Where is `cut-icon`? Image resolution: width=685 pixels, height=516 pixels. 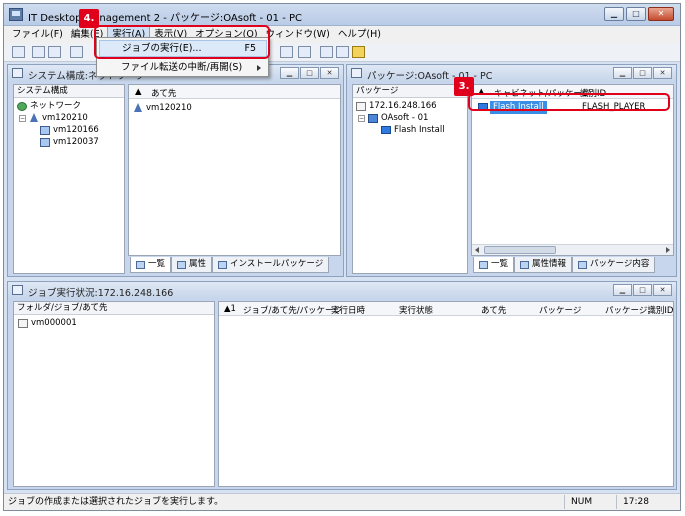
cut-icon is located at coordinates (76, 52).